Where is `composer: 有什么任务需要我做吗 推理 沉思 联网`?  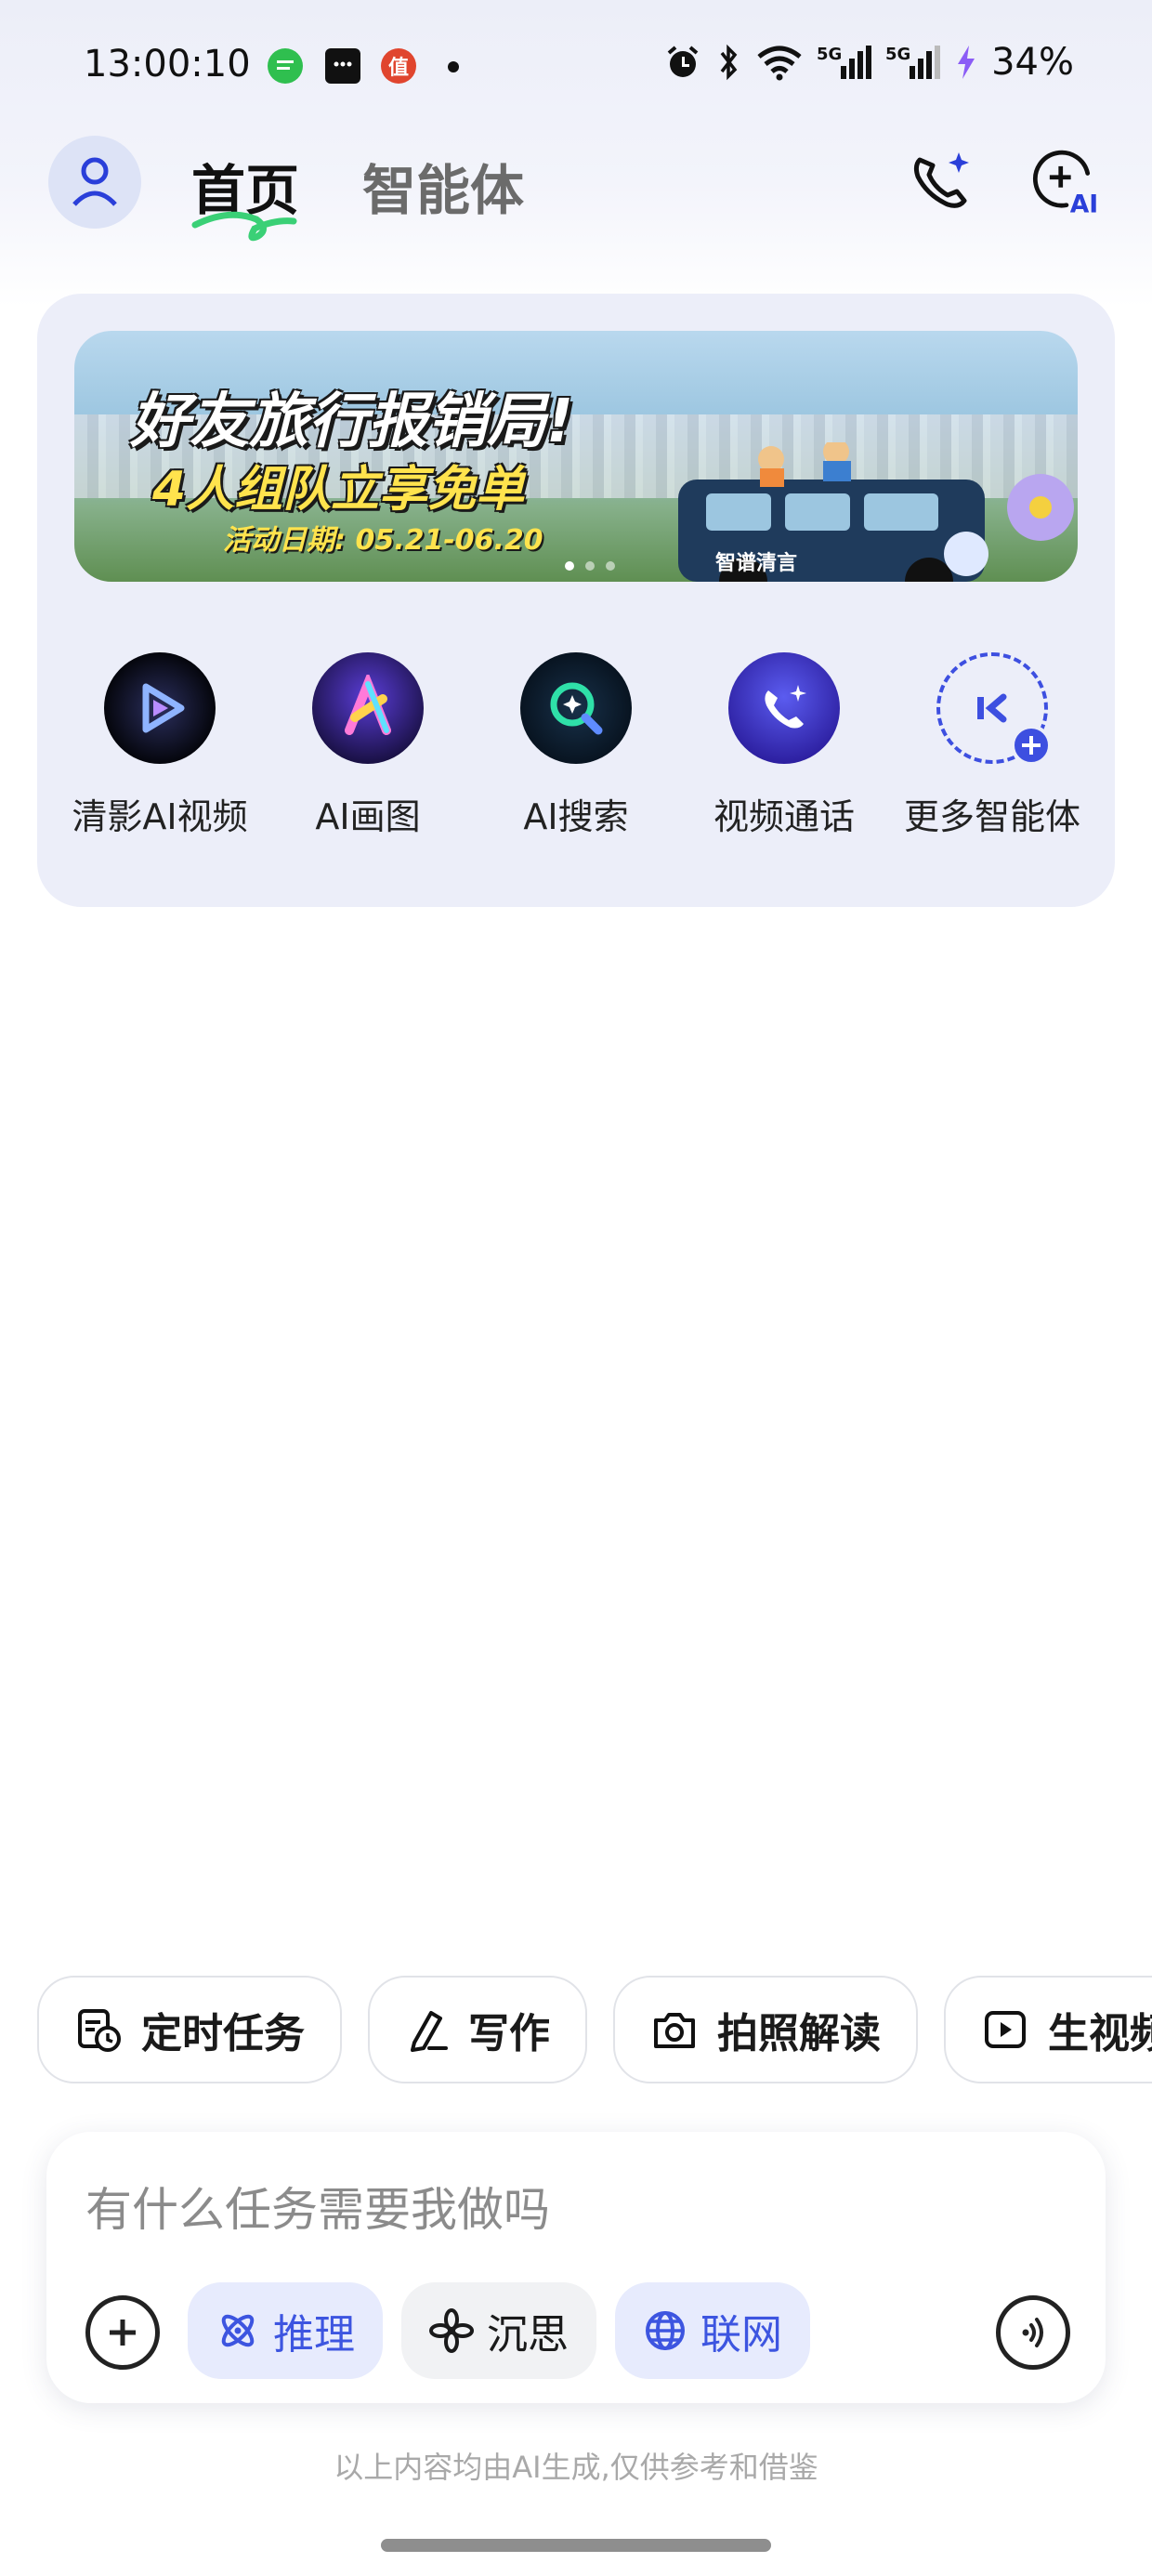
composer: 有什么任务需要我做吗 推理 沉思 联网 is located at coordinates (576, 2267).